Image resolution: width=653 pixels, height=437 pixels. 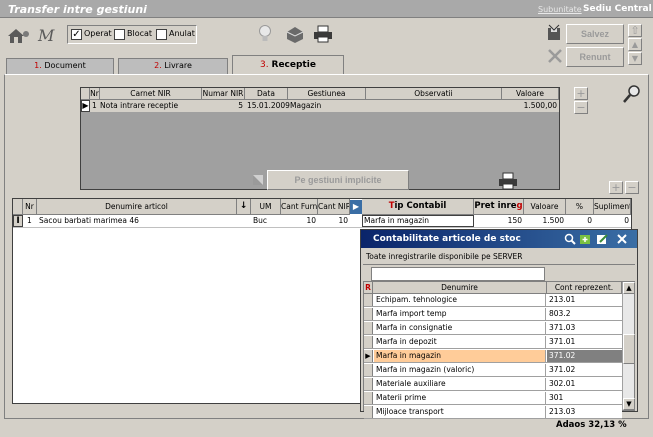 What do you see at coordinates (137, 207) in the screenshot?
I see `art-header-denumire: Denumire articol` at bounding box center [137, 207].